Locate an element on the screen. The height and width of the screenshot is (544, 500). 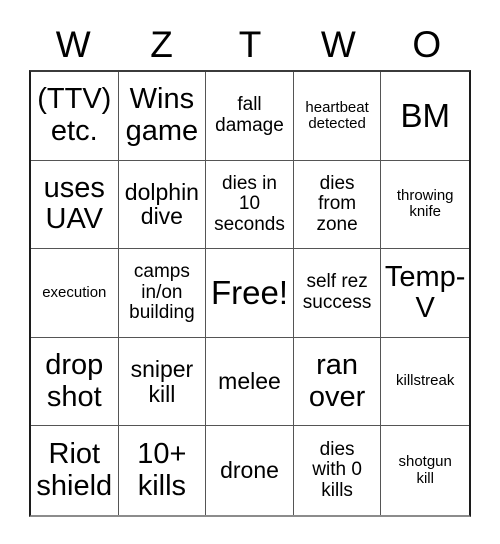
bingo-cell-label: dies from zone is located at coordinates (337, 203).